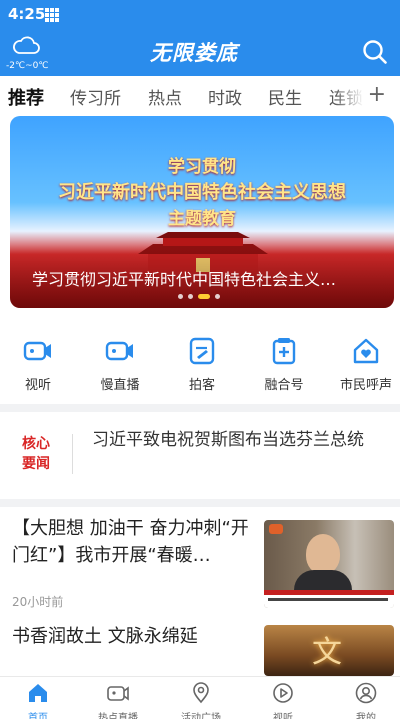 This screenshot has width=400, height=719. I want to click on status-bar: 4:25, so click(200, 14).